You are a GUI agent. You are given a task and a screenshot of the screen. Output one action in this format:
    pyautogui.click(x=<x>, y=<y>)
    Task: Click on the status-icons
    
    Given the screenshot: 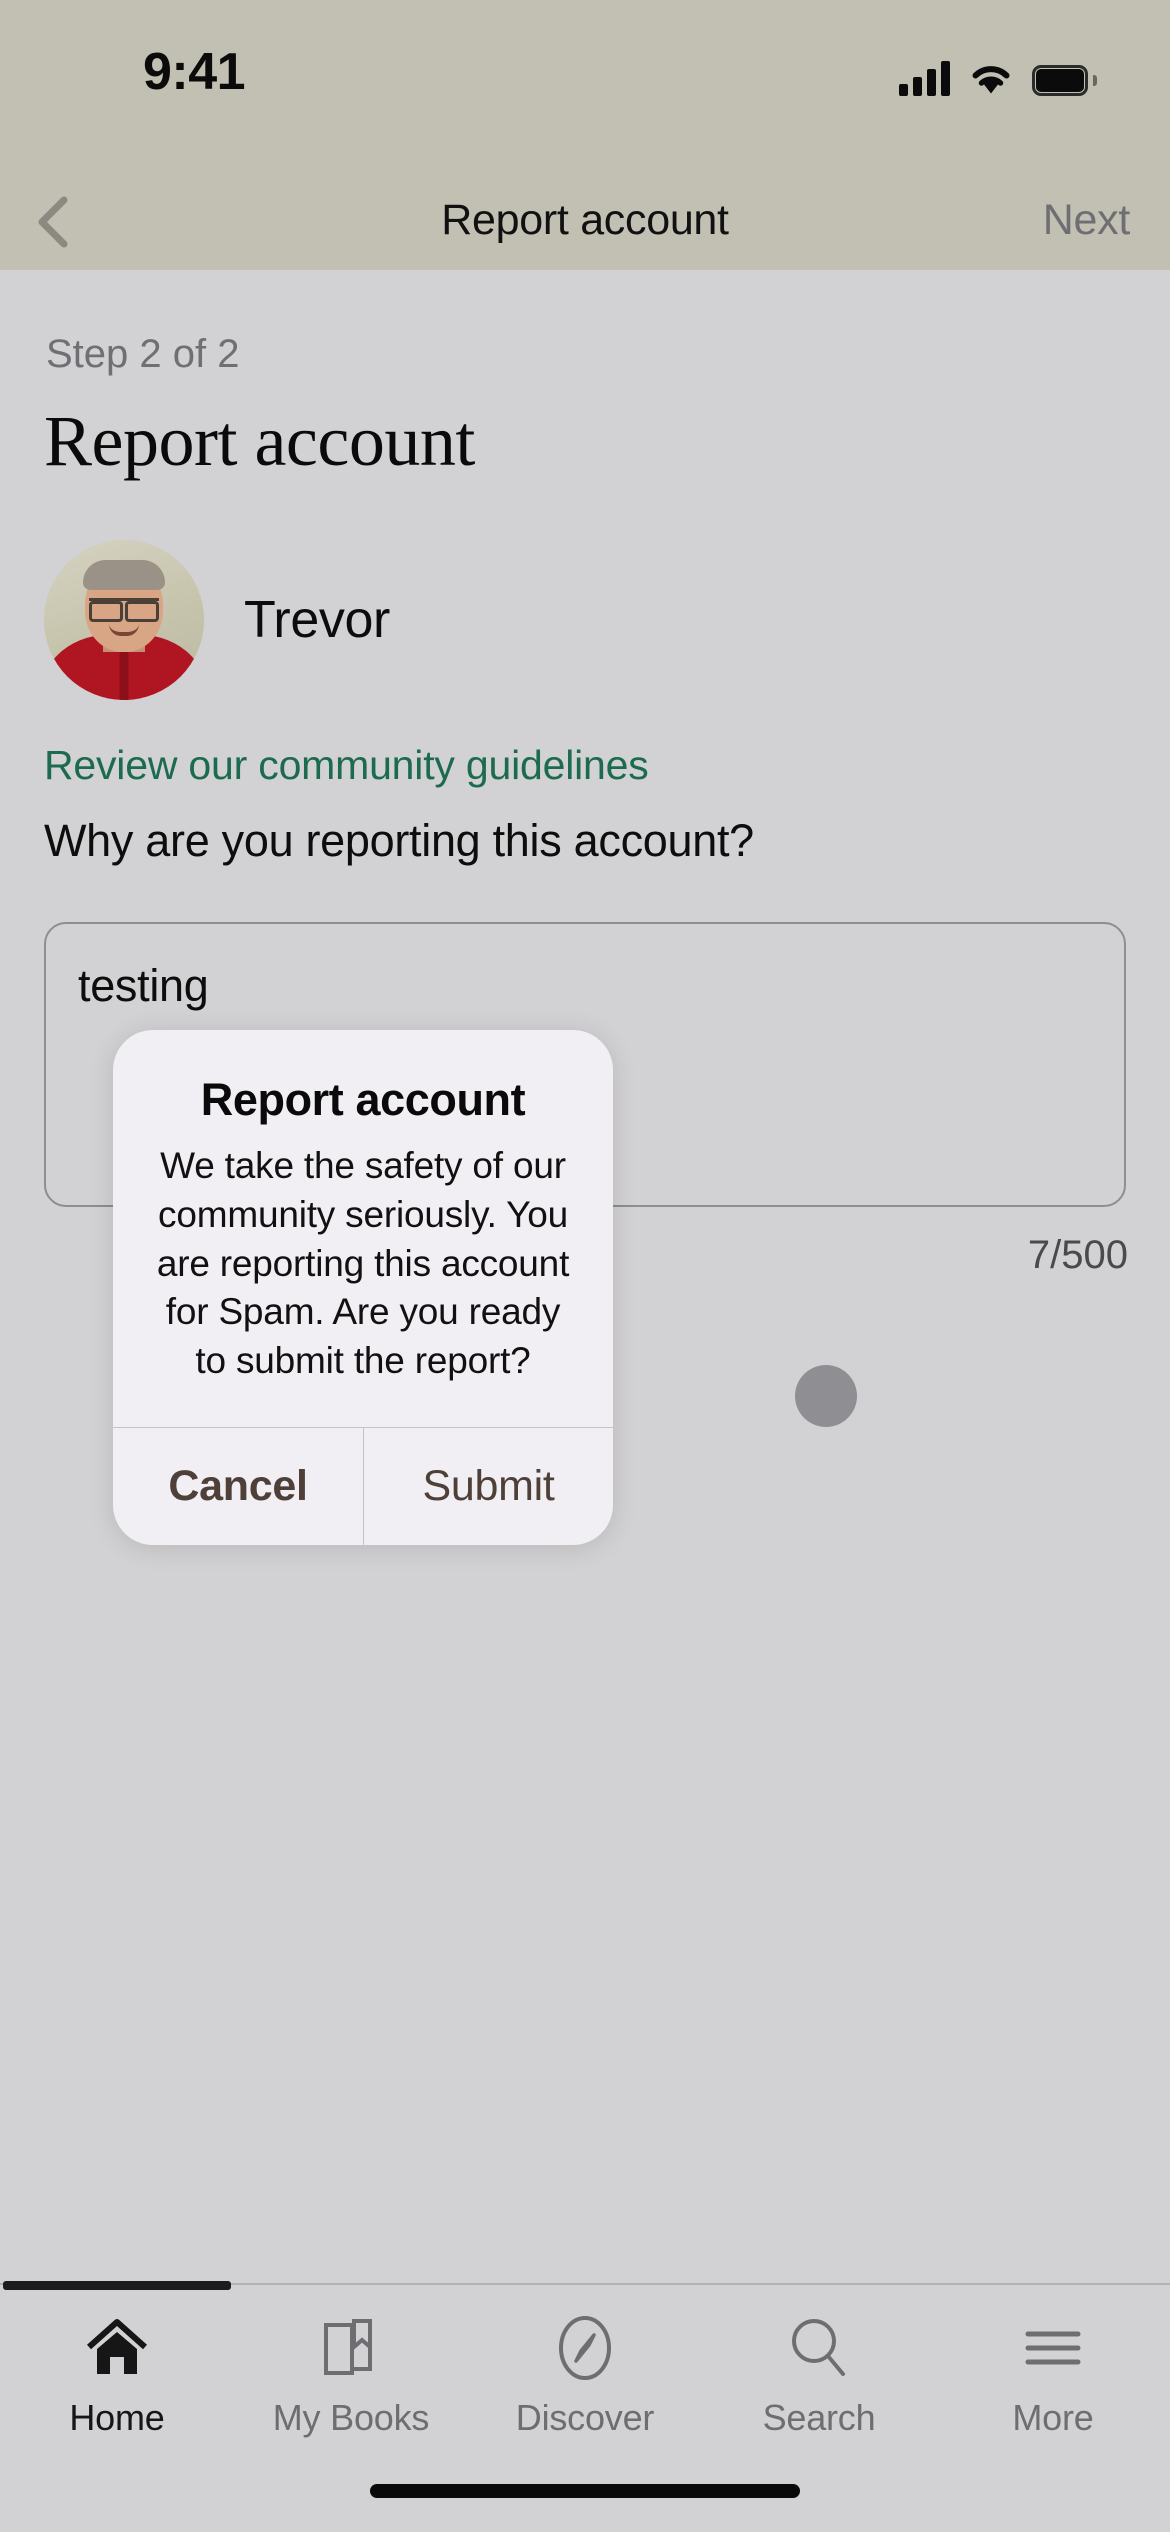 What is the action you would take?
    pyautogui.click(x=998, y=72)
    